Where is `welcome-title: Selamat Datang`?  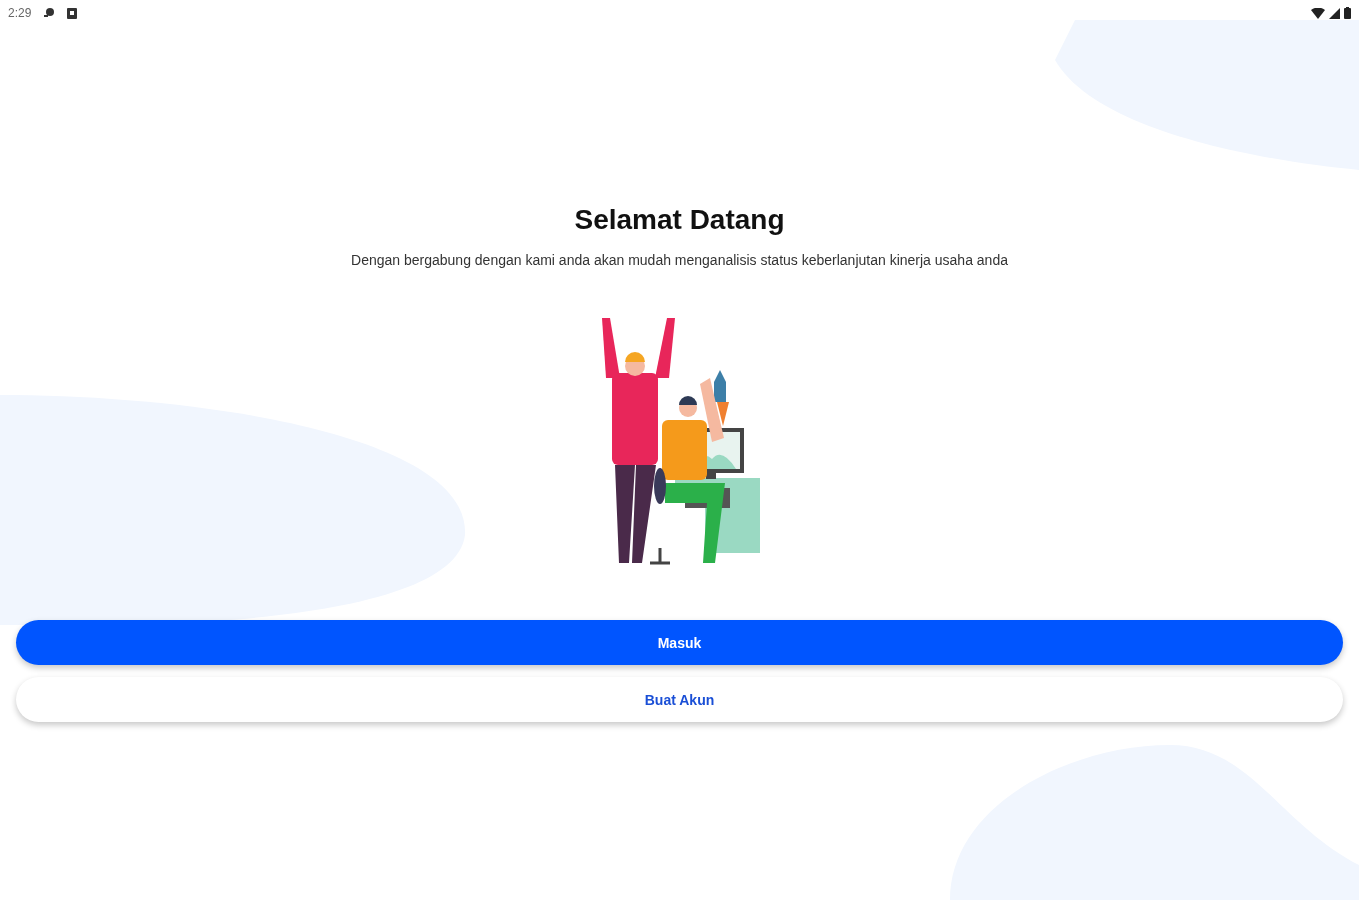
welcome-title: Selamat Datang is located at coordinates (679, 220).